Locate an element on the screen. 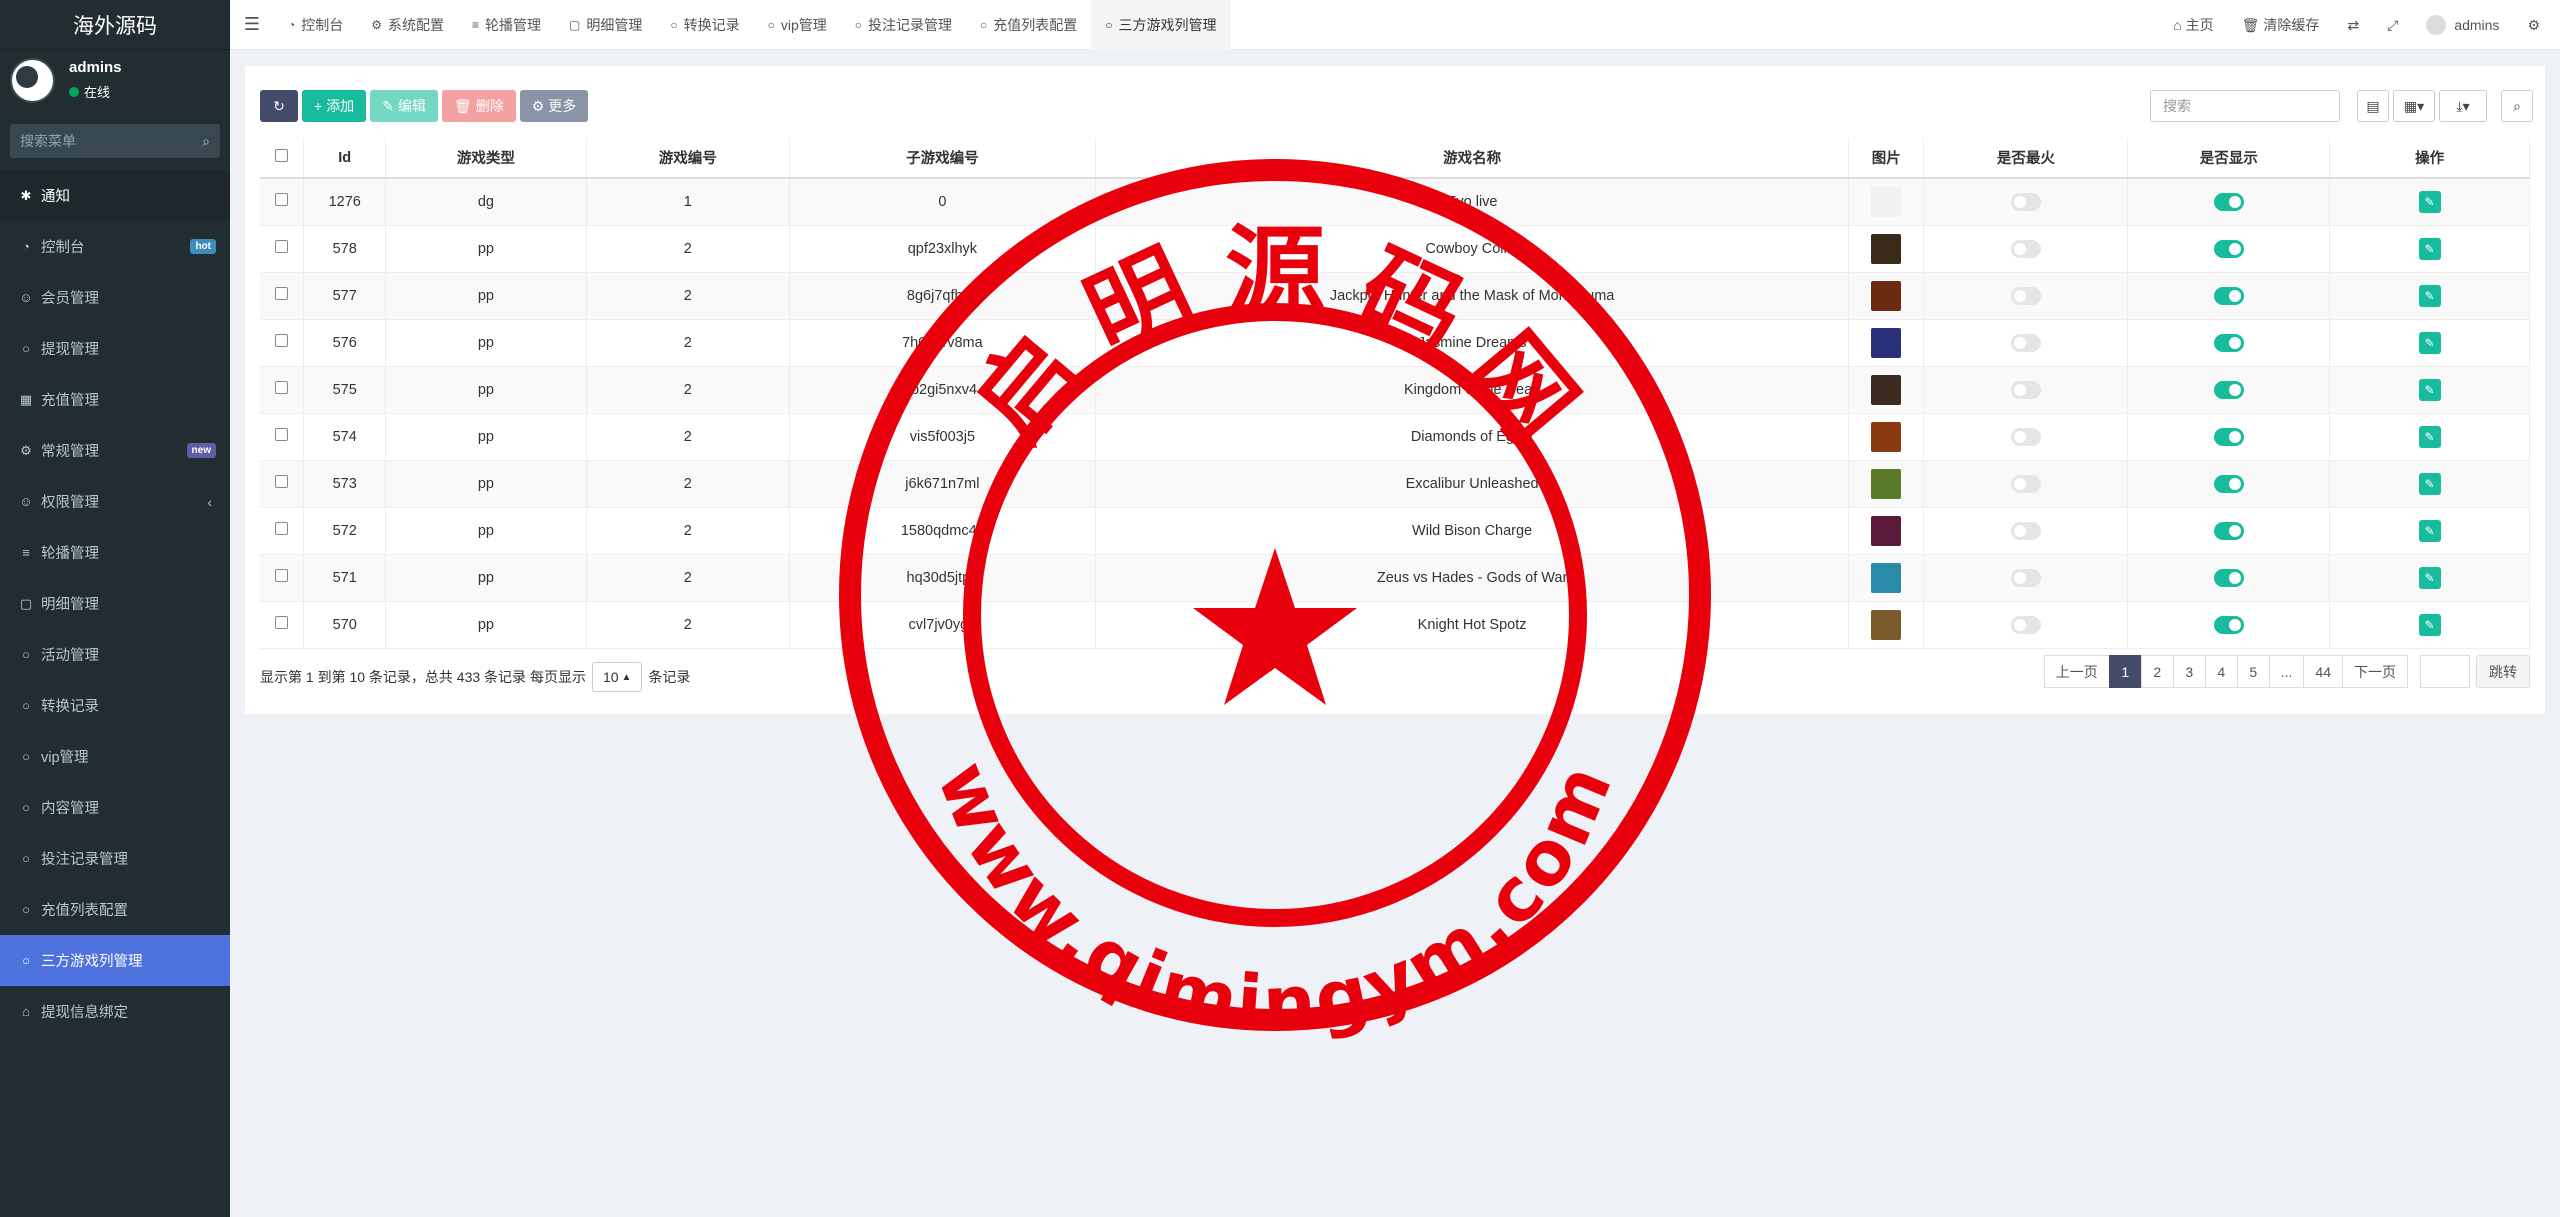 The width and height of the screenshot is (2560, 1217). sidebar-item-10: ○ 转换记录 is located at coordinates (115, 705).